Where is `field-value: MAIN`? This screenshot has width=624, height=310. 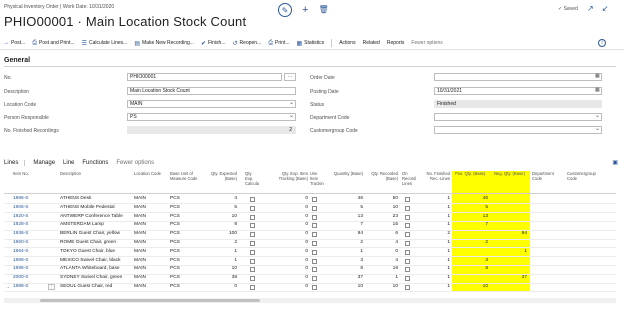 field-value: MAIN is located at coordinates (211, 104).